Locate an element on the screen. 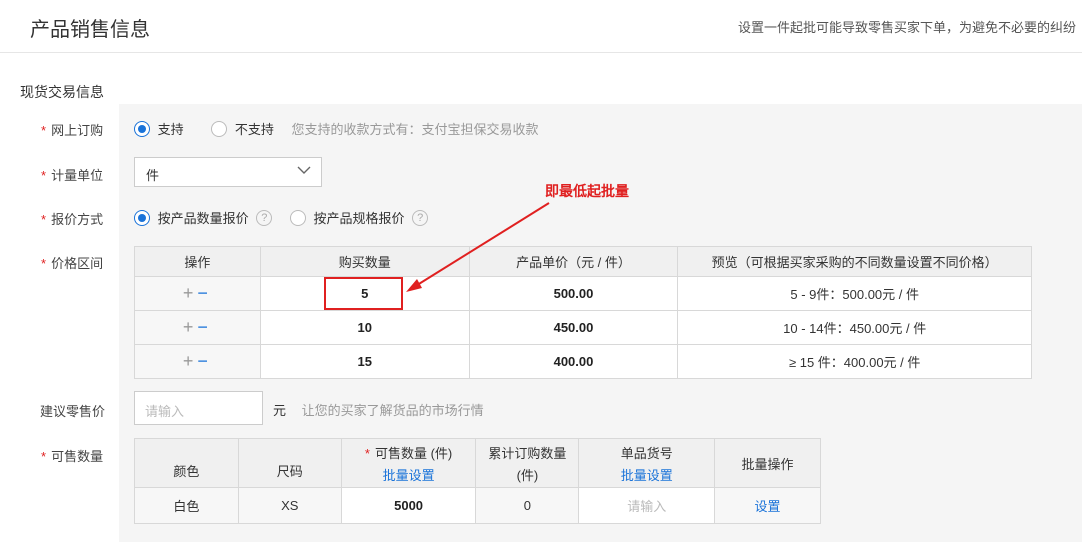 This screenshot has width=1082, height=542. radio-price-by-spec-label: 按产品规格报价 is located at coordinates (359, 218).